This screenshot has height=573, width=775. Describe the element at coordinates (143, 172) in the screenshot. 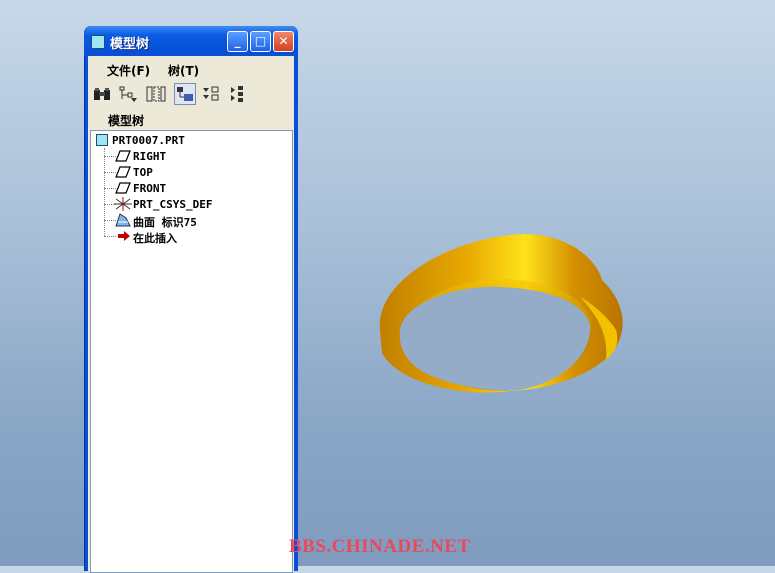

I see `tree-item-top: TOP` at that location.